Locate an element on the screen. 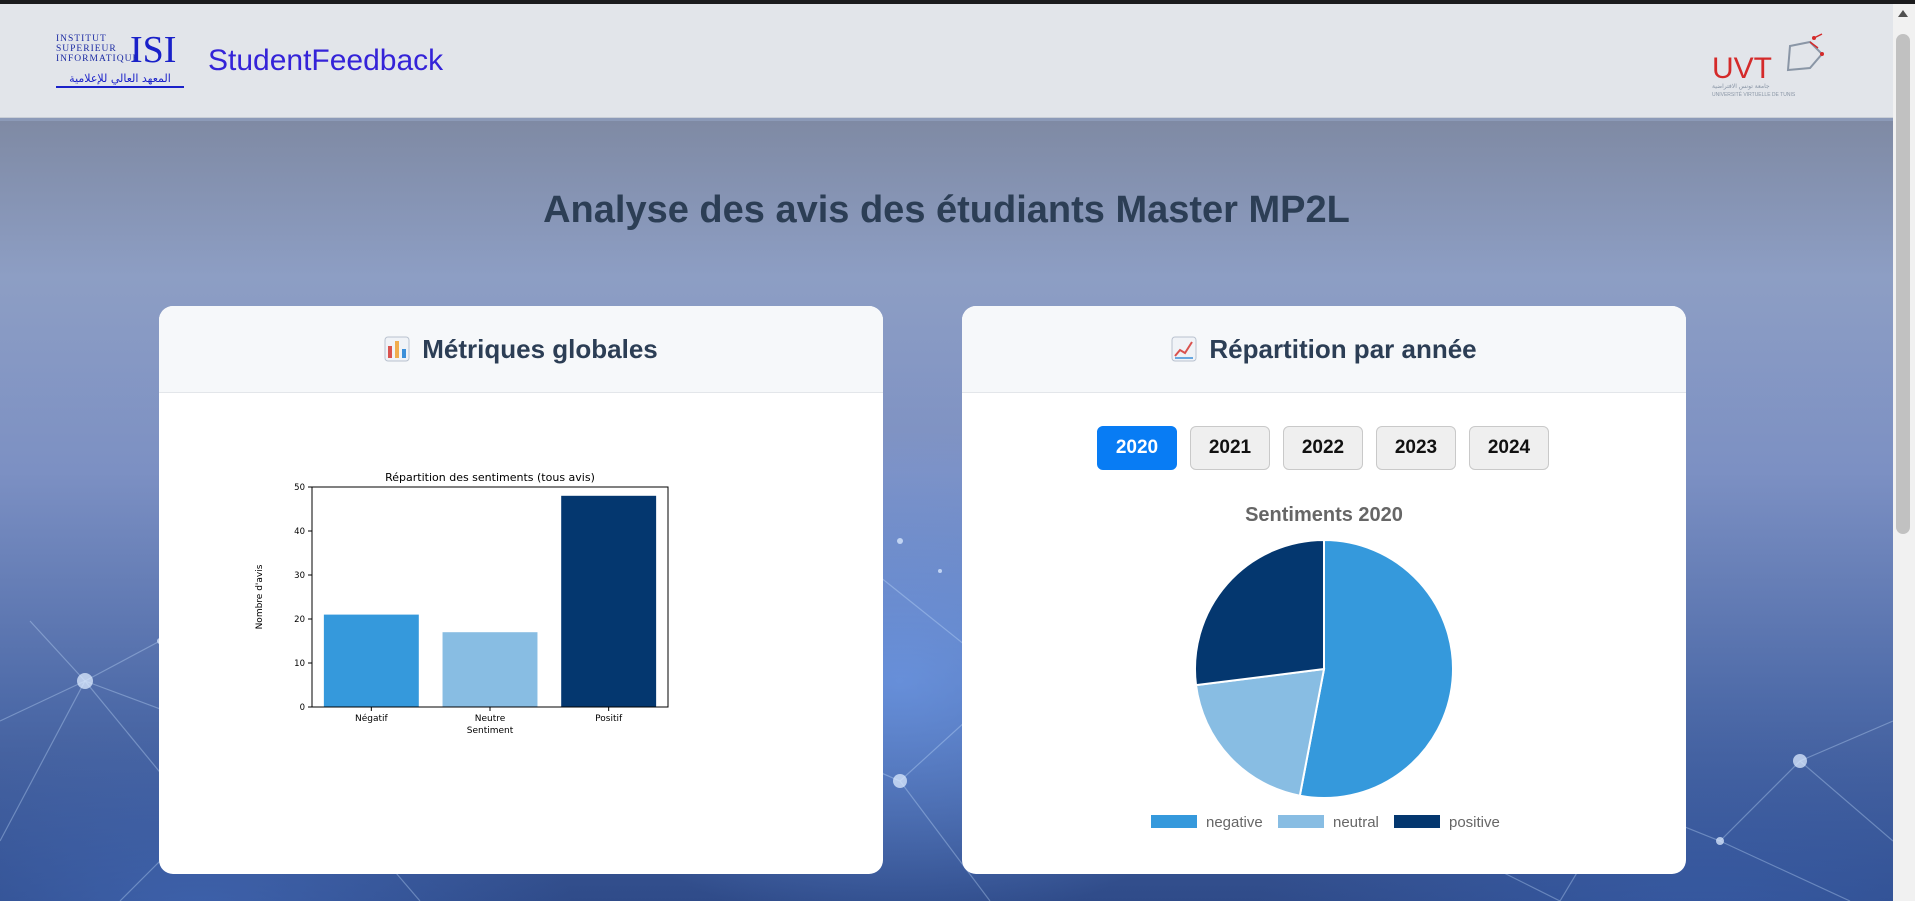  y-axis-label: Nombre d'avis is located at coordinates (260, 596).